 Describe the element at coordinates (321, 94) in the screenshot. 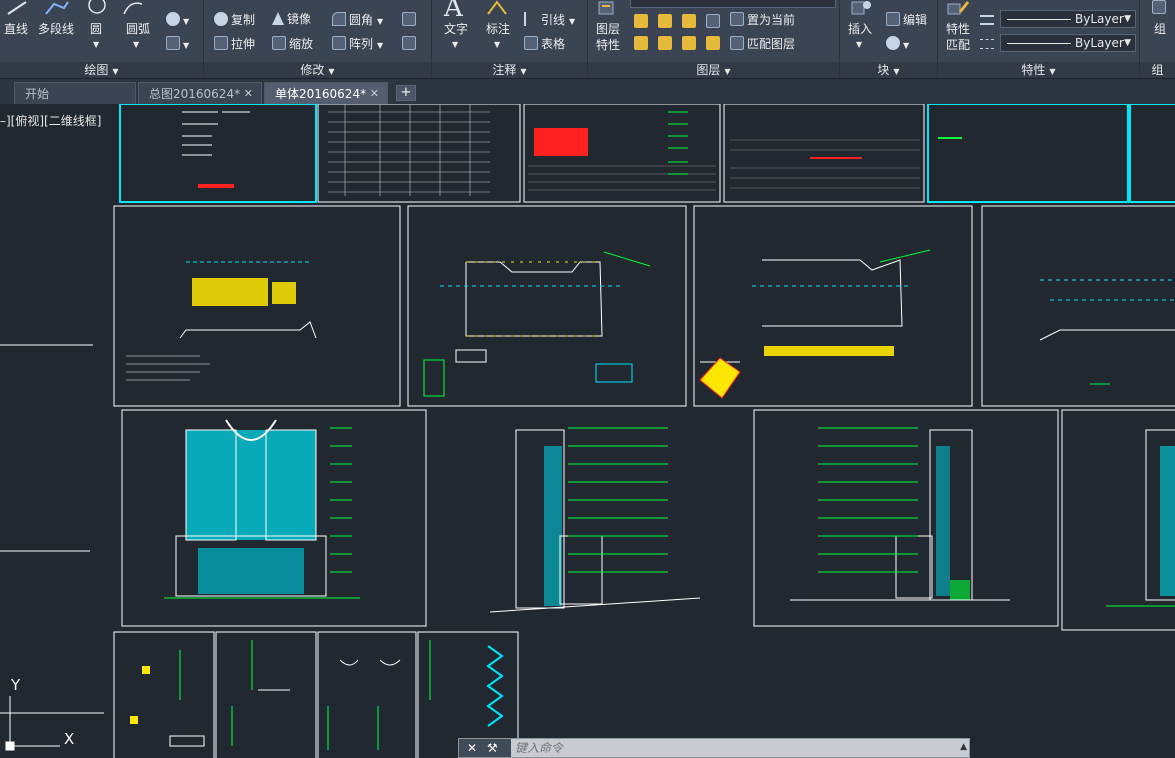

I see `tab-building-label: 单体20160624*` at that location.